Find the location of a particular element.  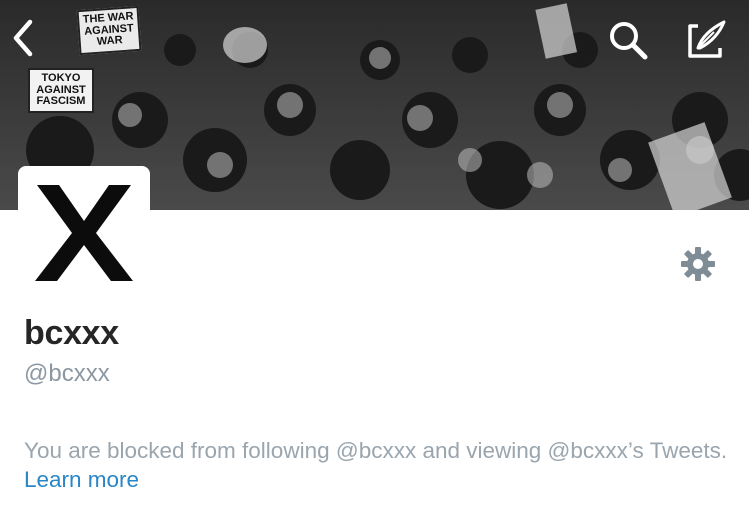

profile-settings-button is located at coordinates (698, 264).